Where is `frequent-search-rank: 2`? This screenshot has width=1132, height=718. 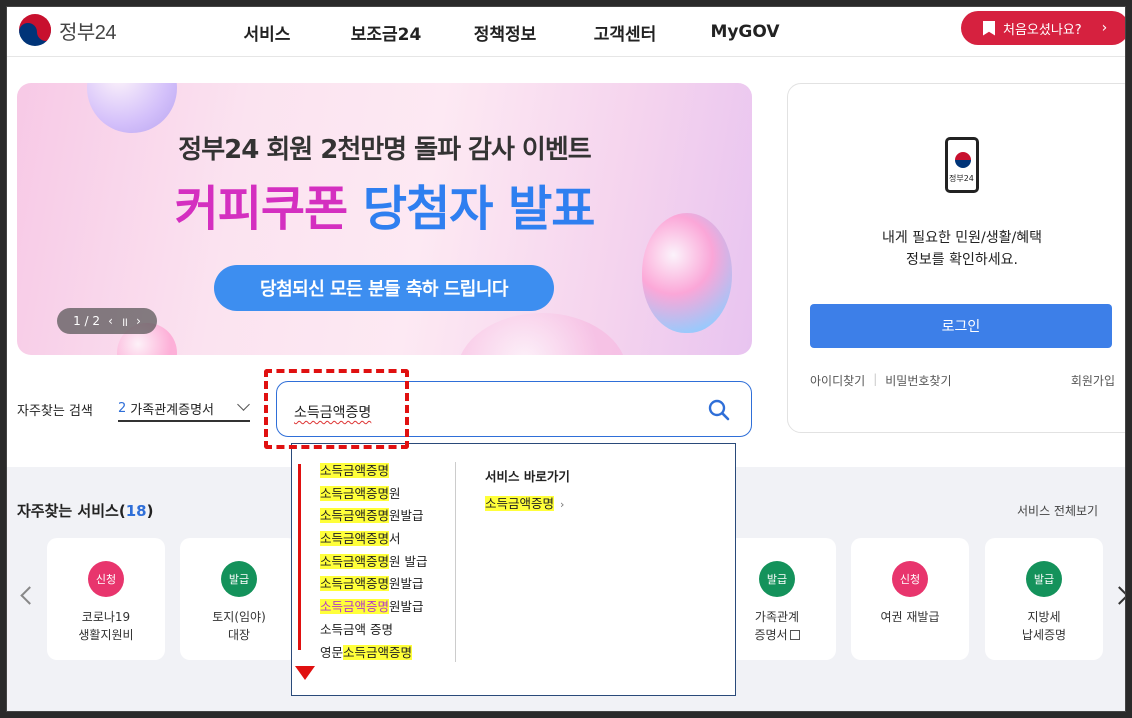
frequent-search-rank: 2 is located at coordinates (122, 408).